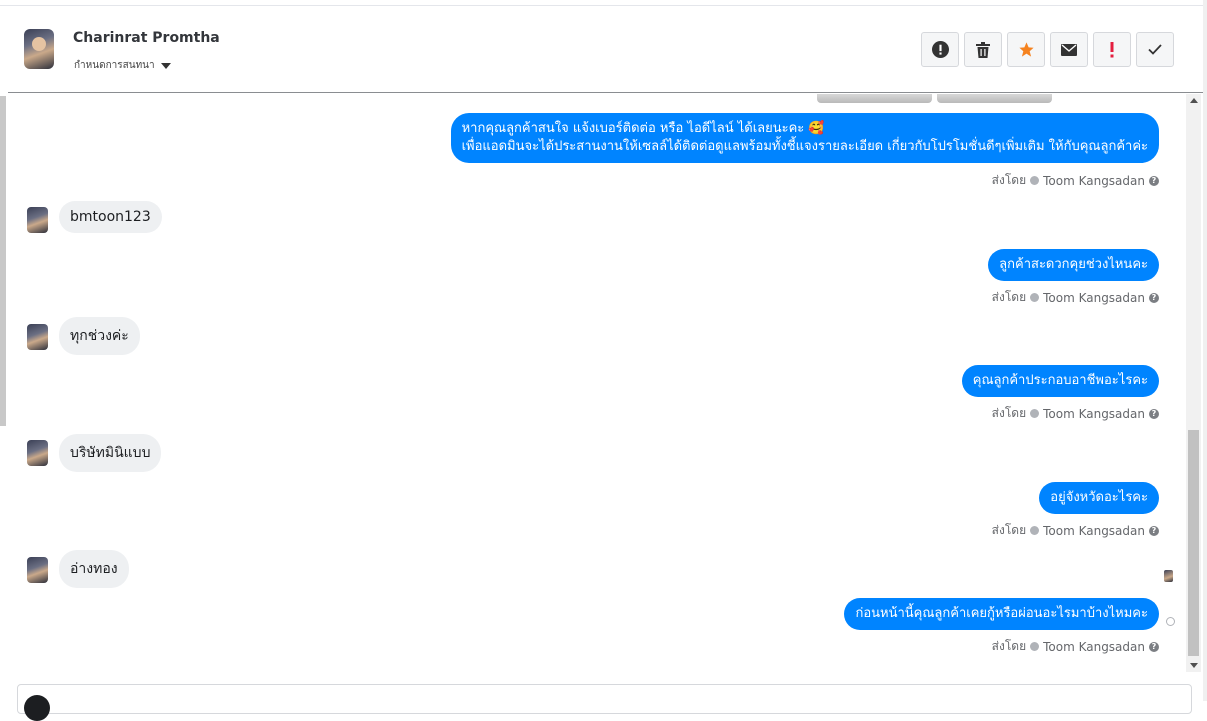  I want to click on report-button, so click(940, 49).